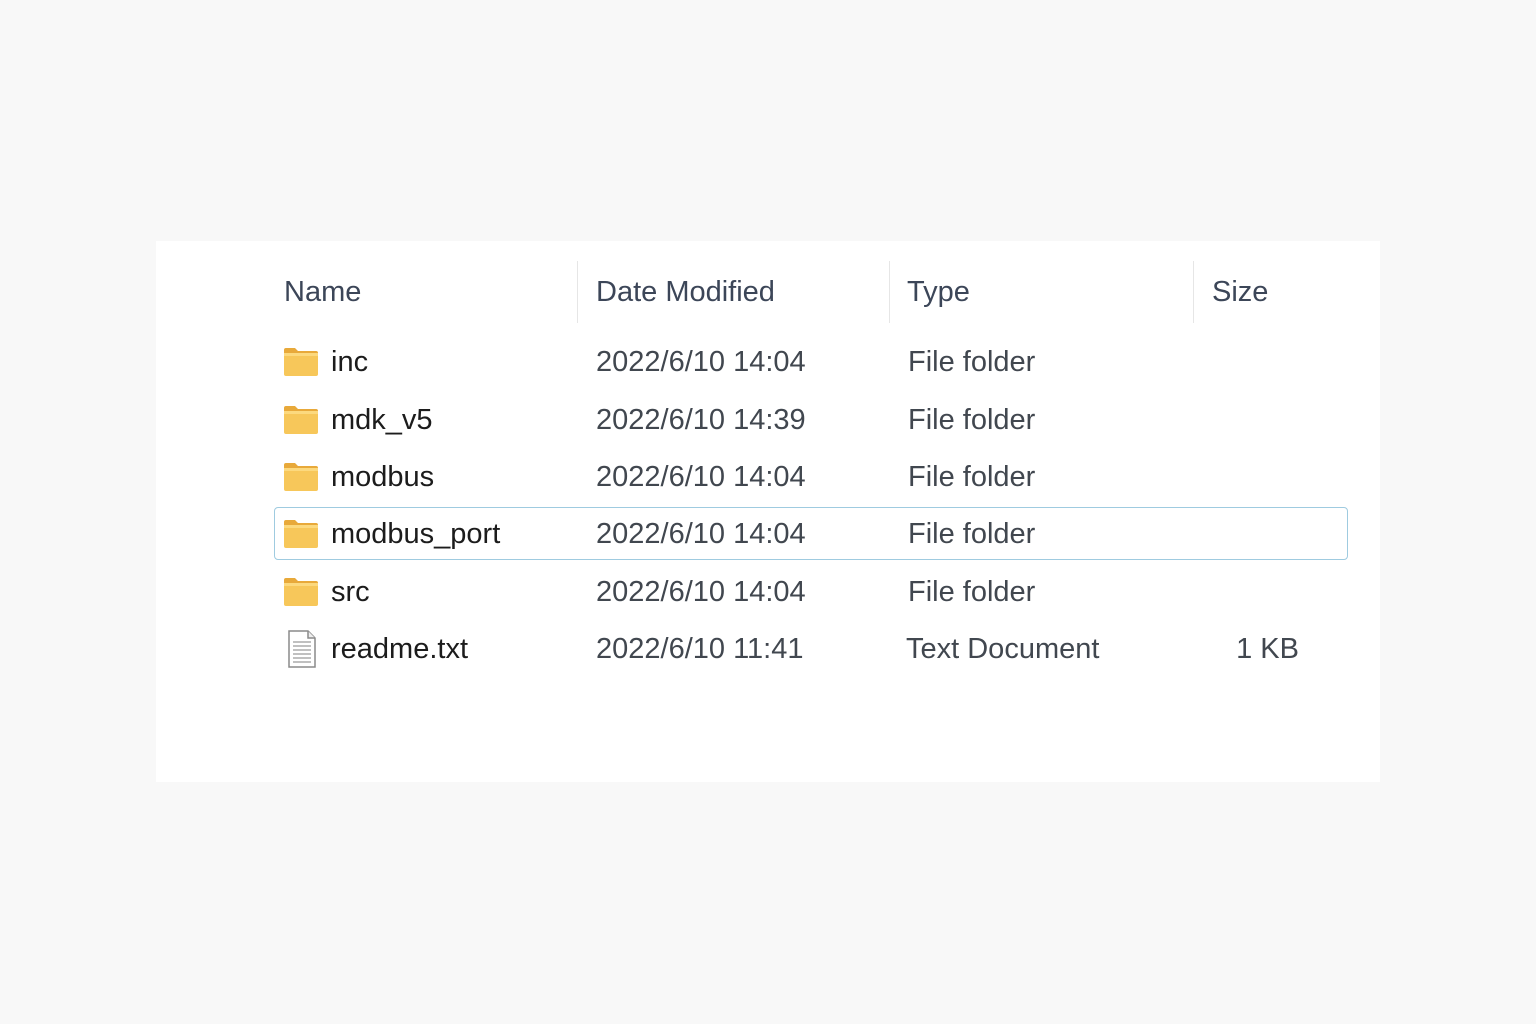 This screenshot has width=1536, height=1024. I want to click on file-name: modbus, so click(383, 477).